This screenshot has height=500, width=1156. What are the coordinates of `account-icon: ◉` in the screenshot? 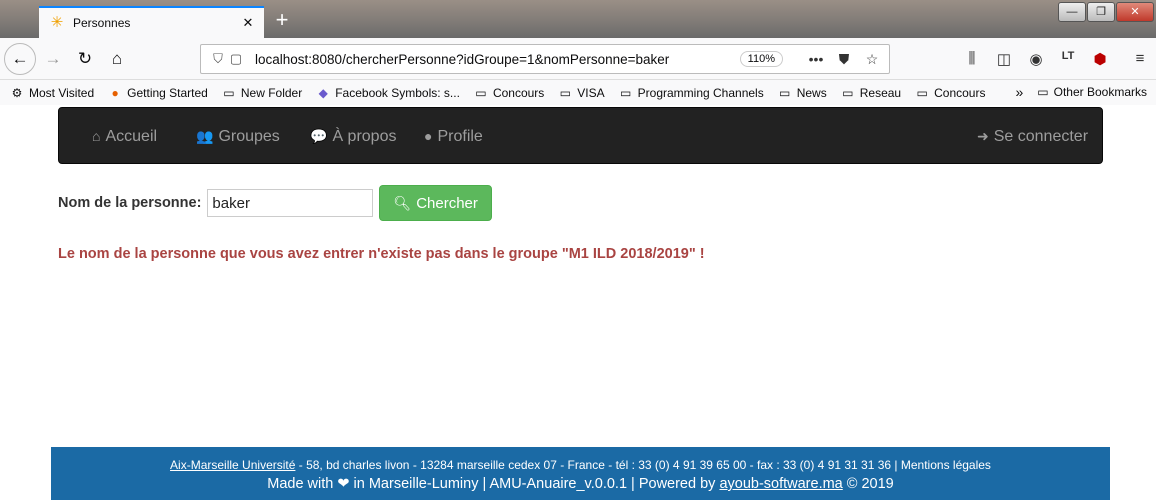 It's located at (1036, 59).